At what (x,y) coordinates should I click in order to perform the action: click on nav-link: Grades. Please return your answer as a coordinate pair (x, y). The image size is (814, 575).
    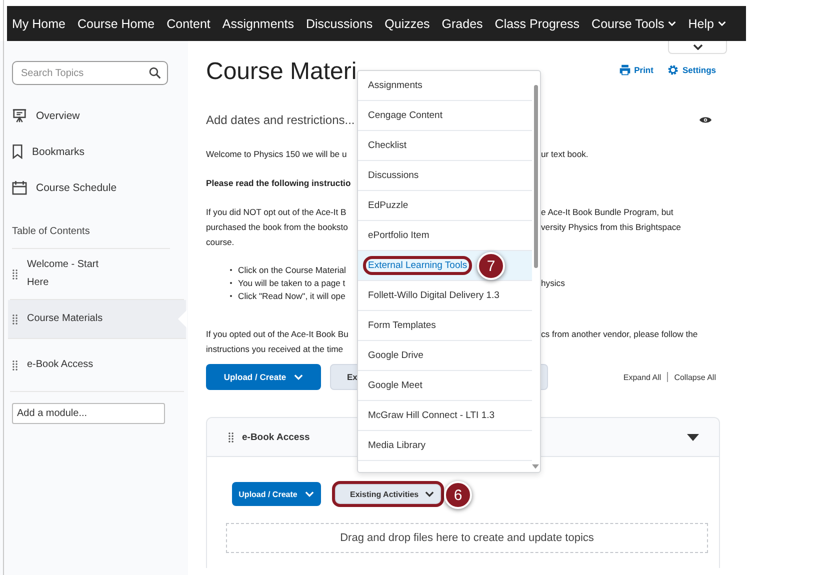
    Looking at the image, I should click on (462, 23).